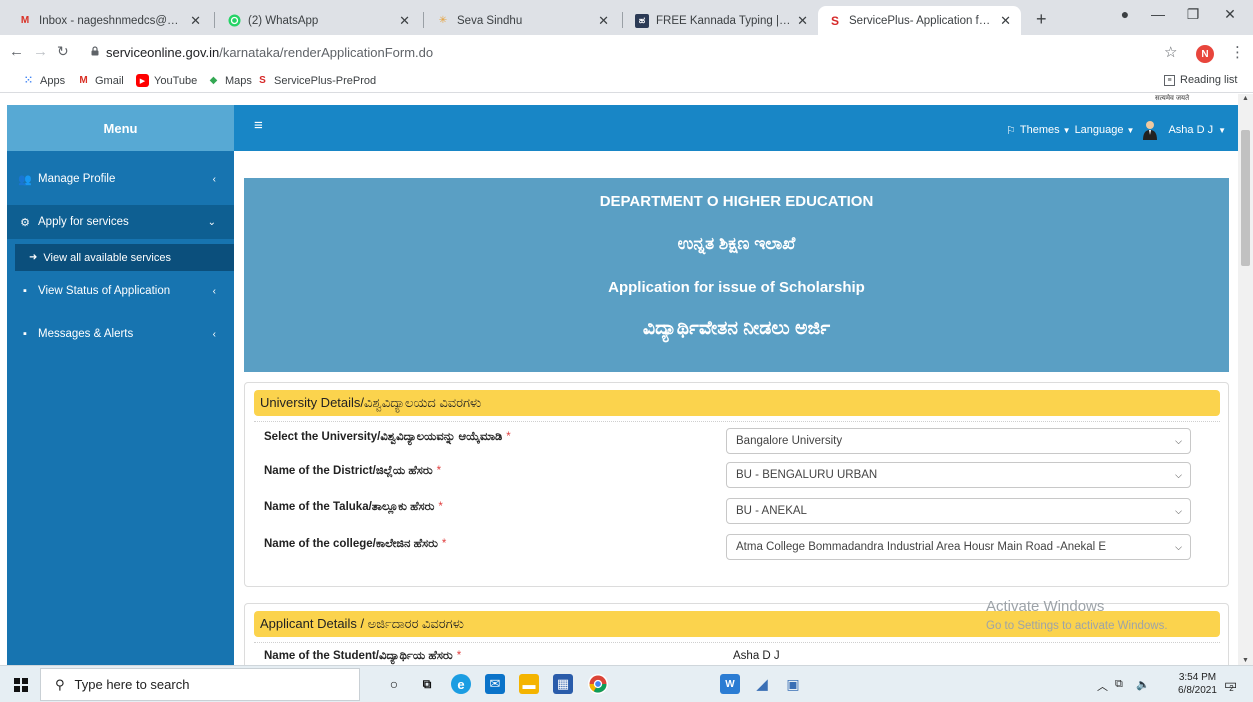 This screenshot has width=1253, height=702. I want to click on university-select: Bangalore University ⌵, so click(958, 441).